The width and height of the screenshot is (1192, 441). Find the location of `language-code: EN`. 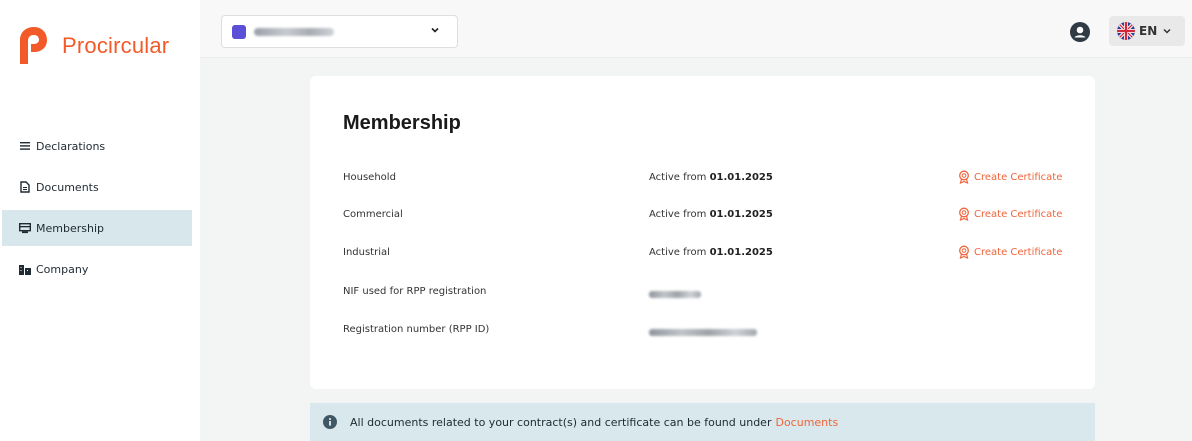

language-code: EN is located at coordinates (1148, 31).